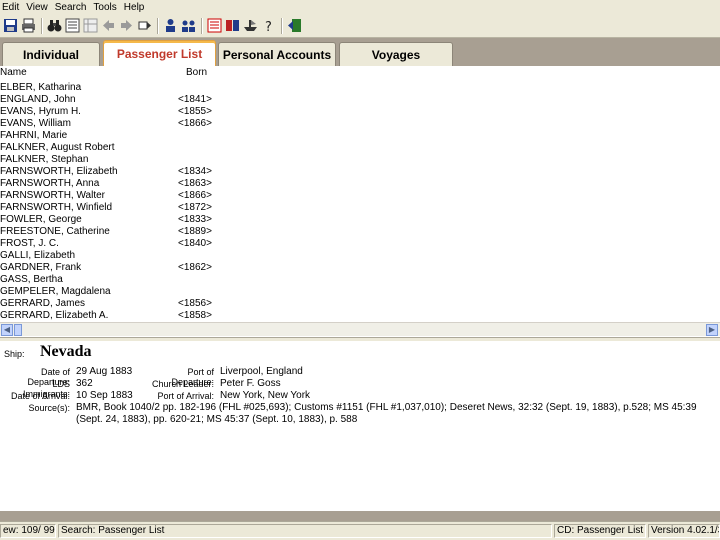 Image resolution: width=720 pixels, height=540 pixels. What do you see at coordinates (72, 25) in the screenshot?
I see `list-icon` at bounding box center [72, 25].